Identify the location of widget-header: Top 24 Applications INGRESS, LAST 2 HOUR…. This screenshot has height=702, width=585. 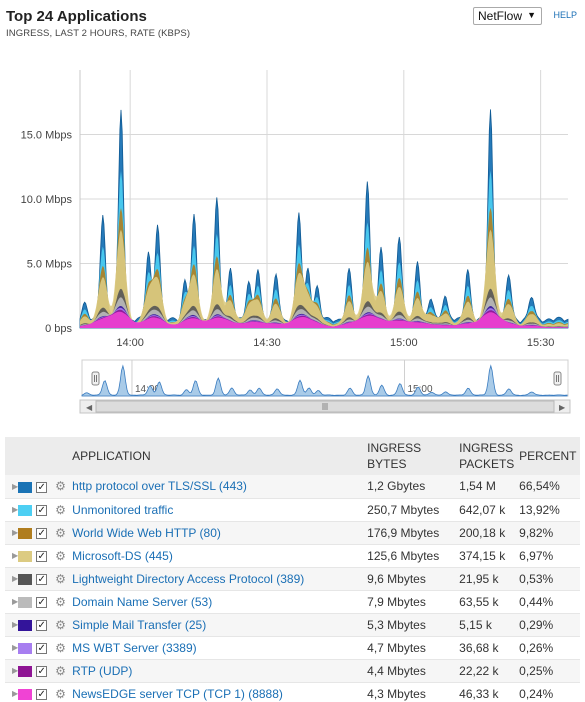
(292, 24).